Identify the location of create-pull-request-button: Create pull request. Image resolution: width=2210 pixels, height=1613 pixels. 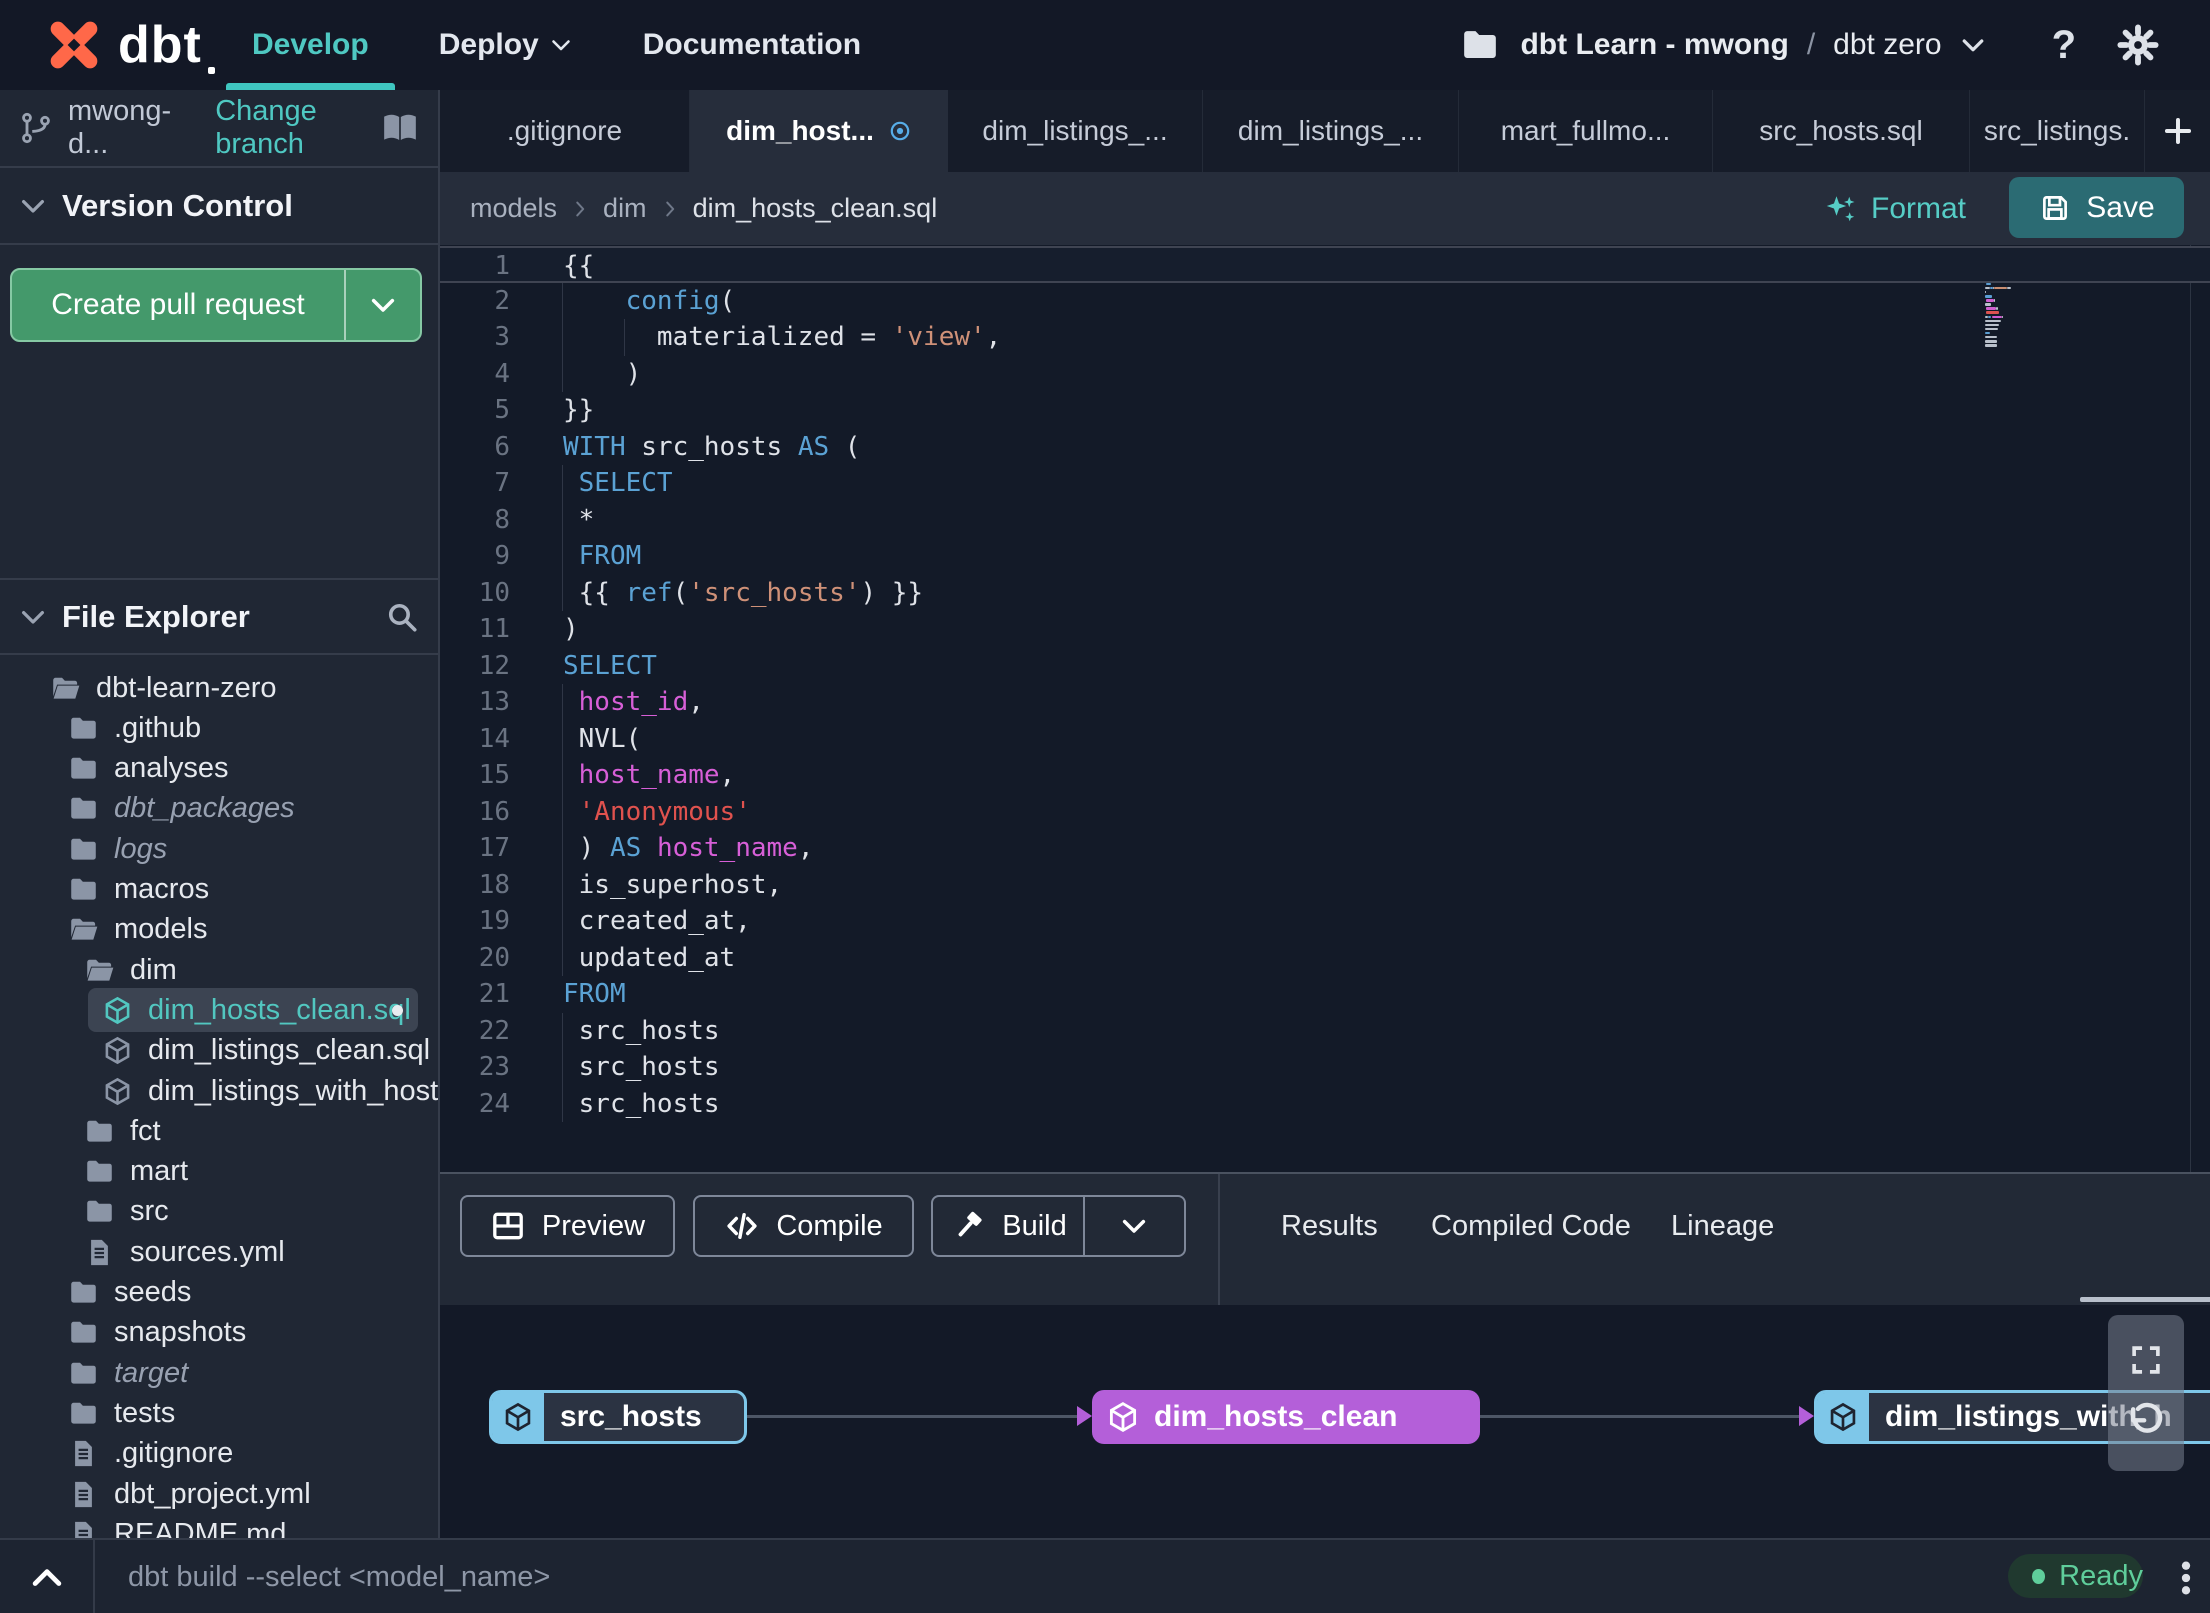
(216, 305).